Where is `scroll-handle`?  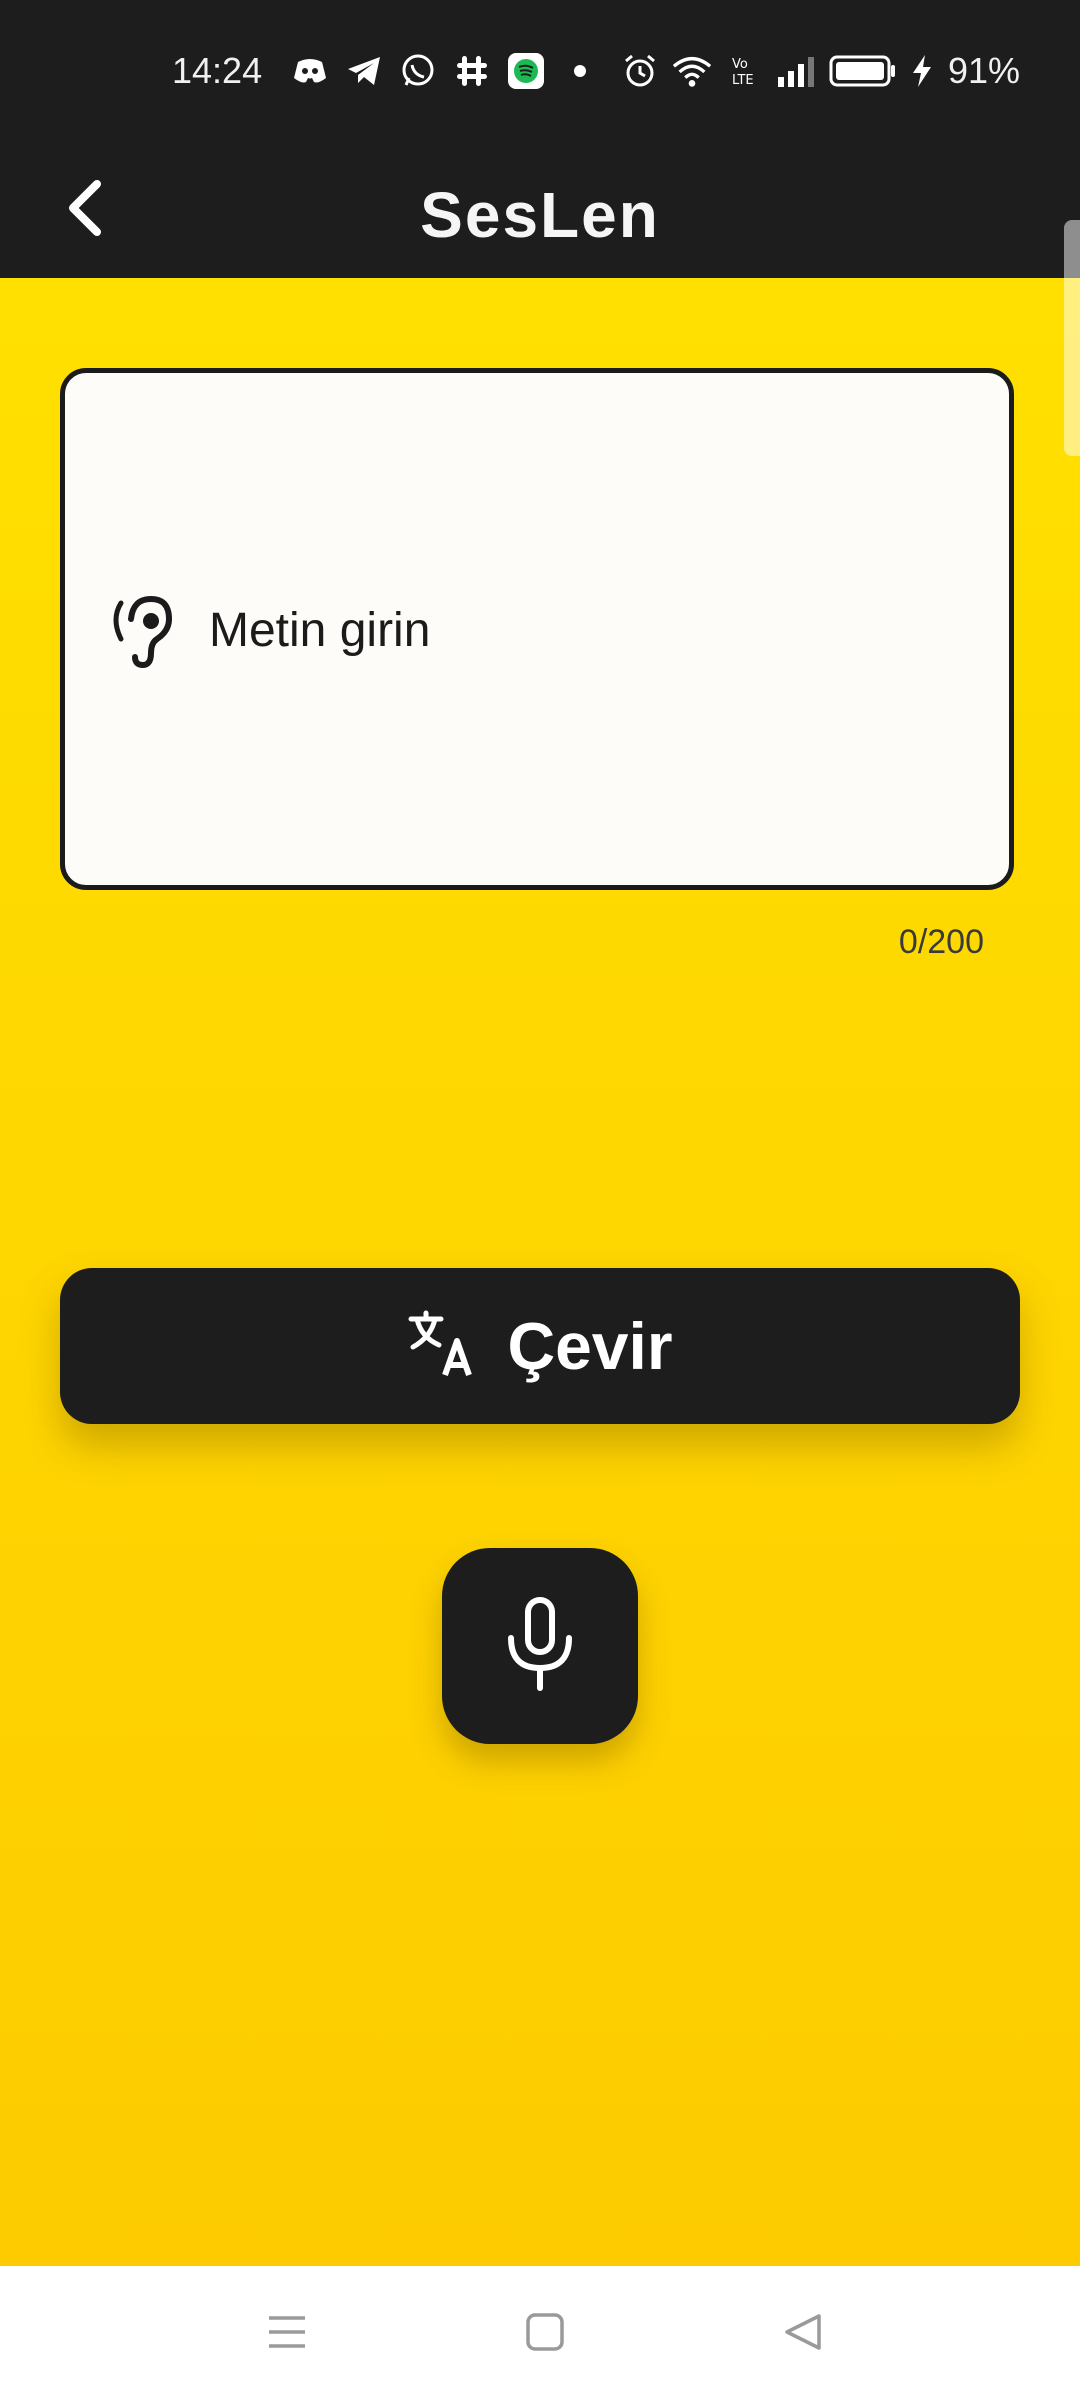 scroll-handle is located at coordinates (1072, 338).